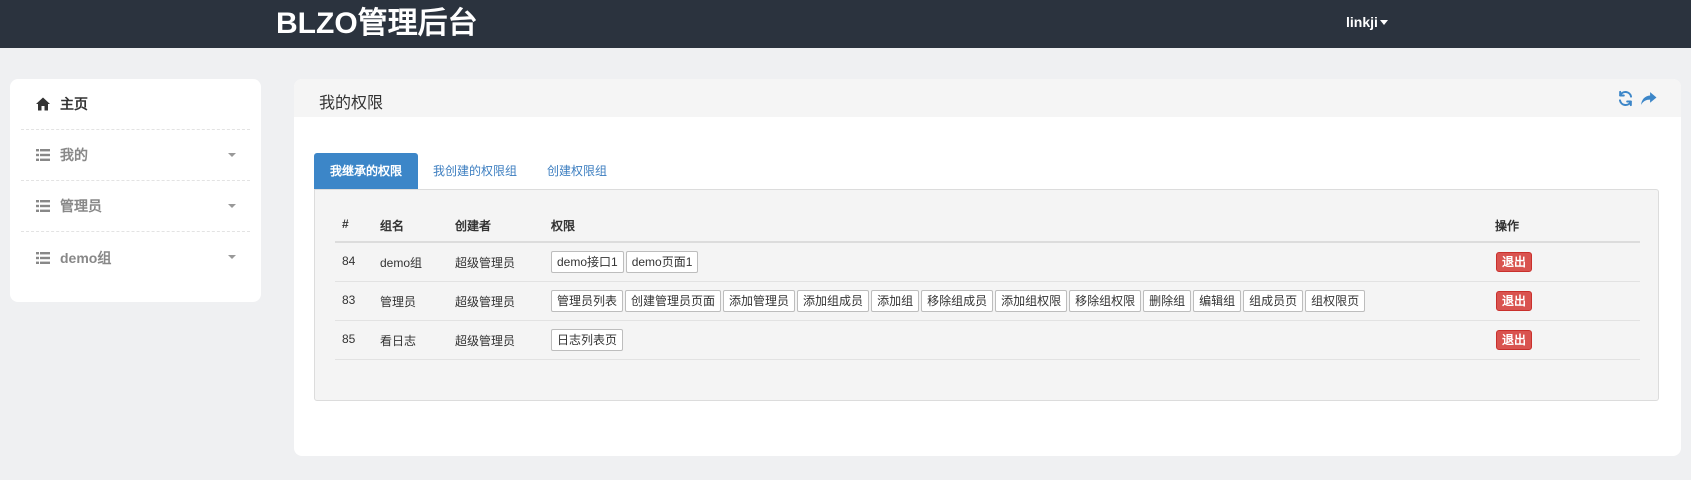 The image size is (1691, 480). Describe the element at coordinates (473, 226) in the screenshot. I see `column-header-creator: 创建者` at that location.